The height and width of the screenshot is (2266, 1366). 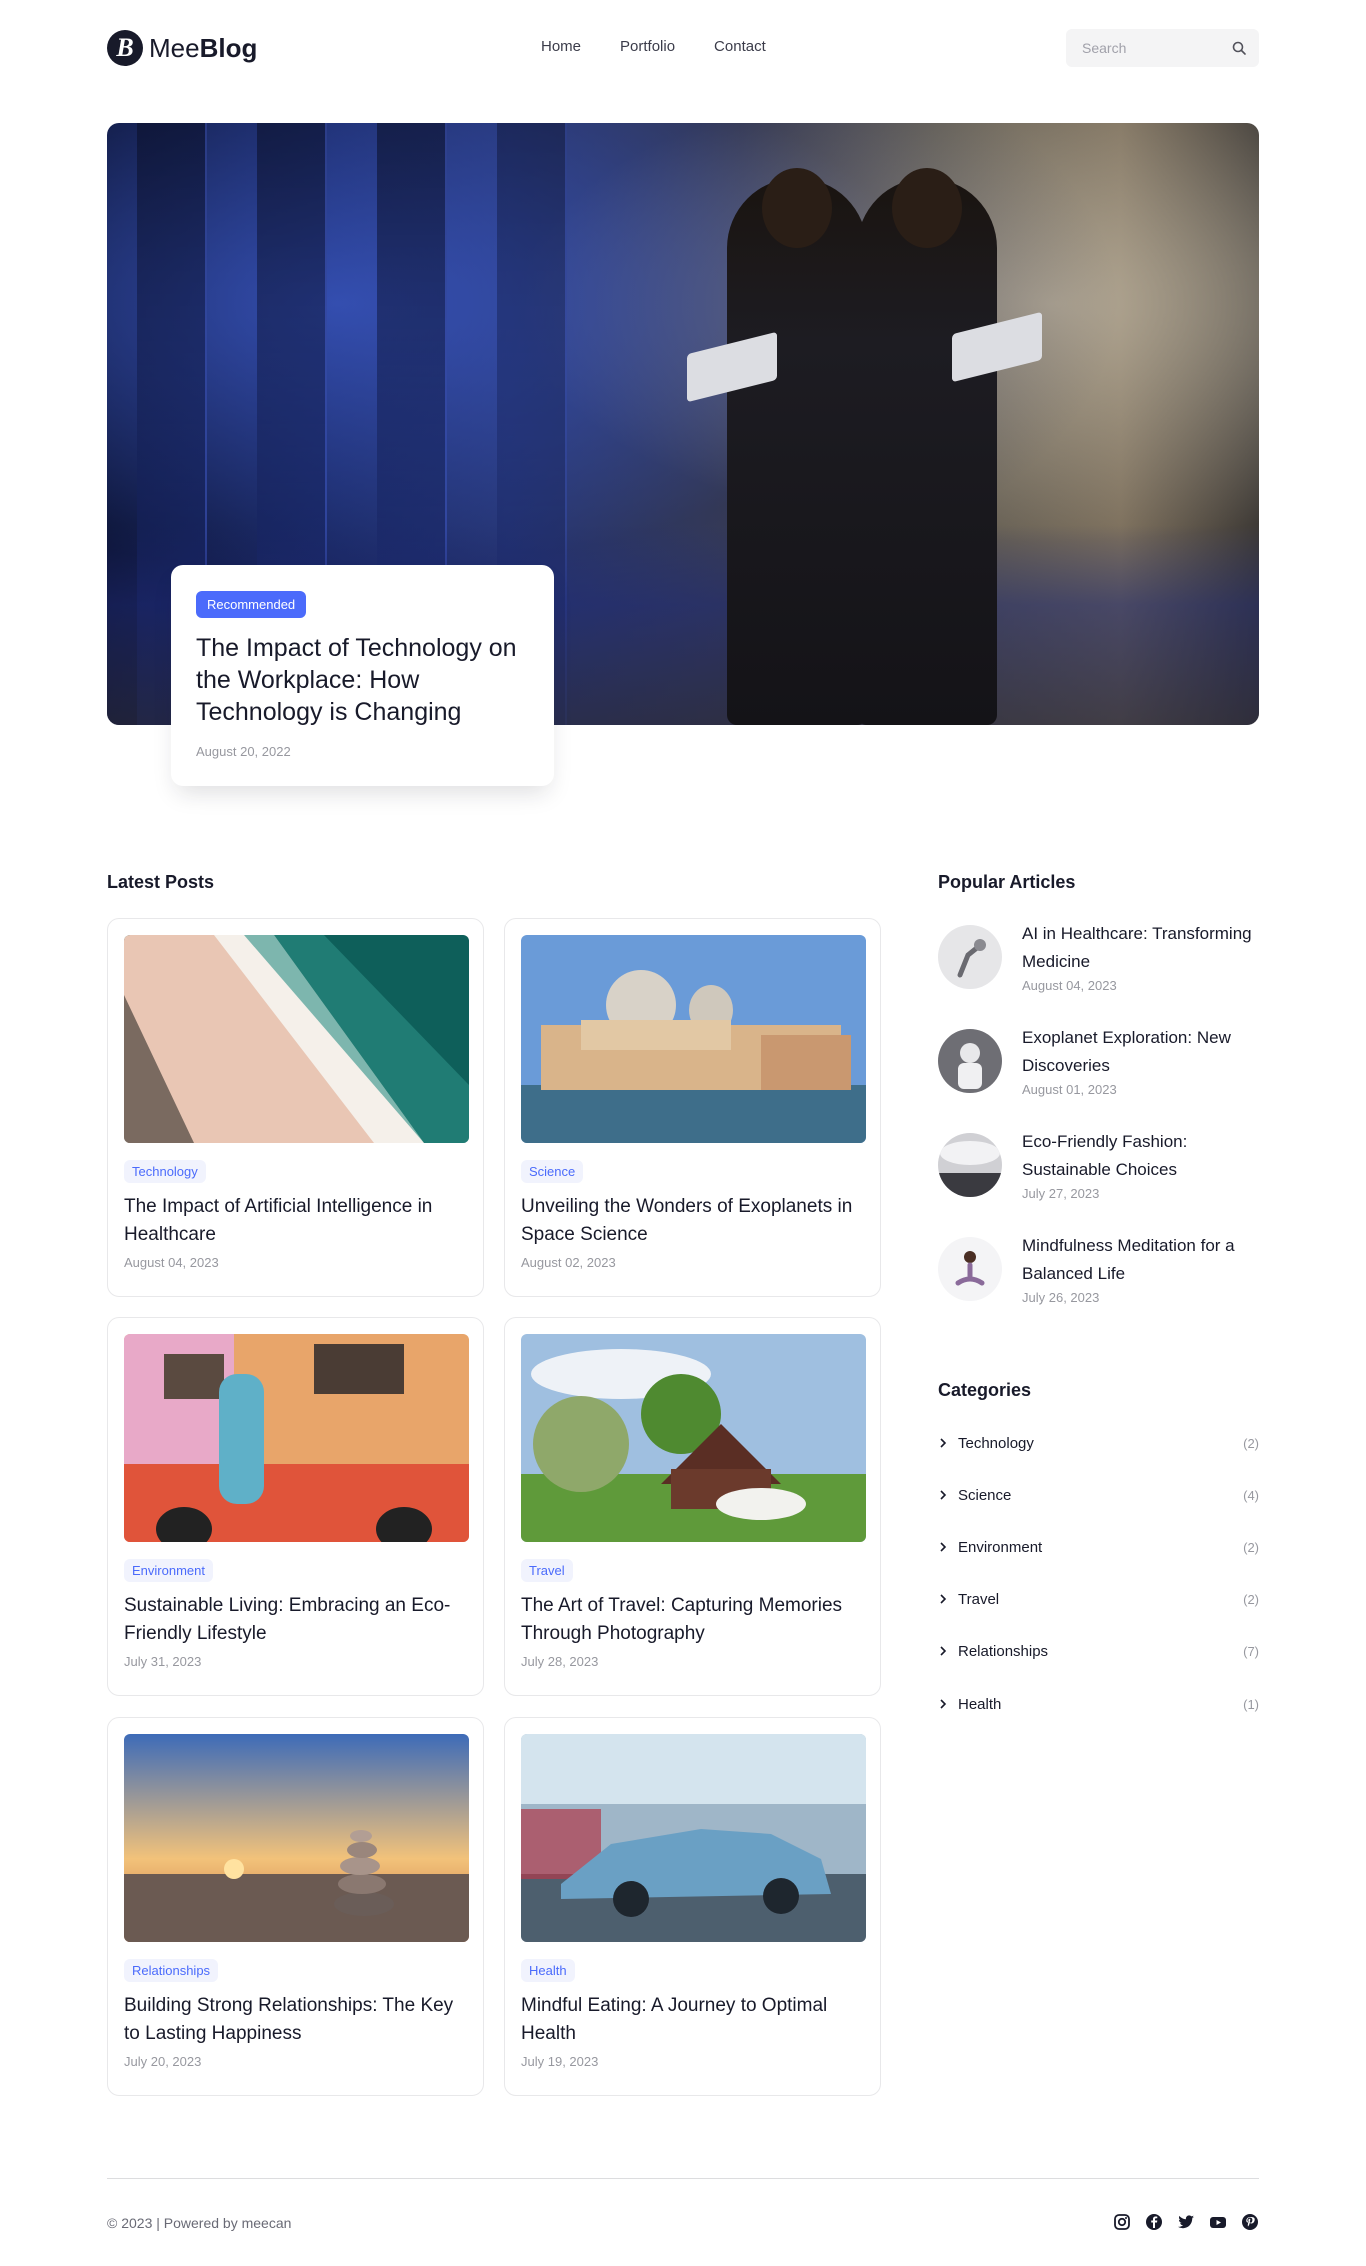 What do you see at coordinates (1218, 2222) in the screenshot?
I see `youtube-icon` at bounding box center [1218, 2222].